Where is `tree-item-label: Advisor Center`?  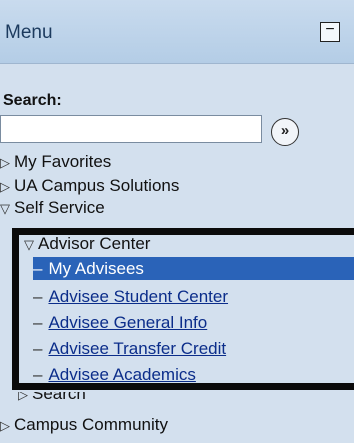 tree-item-label: Advisor Center is located at coordinates (94, 243).